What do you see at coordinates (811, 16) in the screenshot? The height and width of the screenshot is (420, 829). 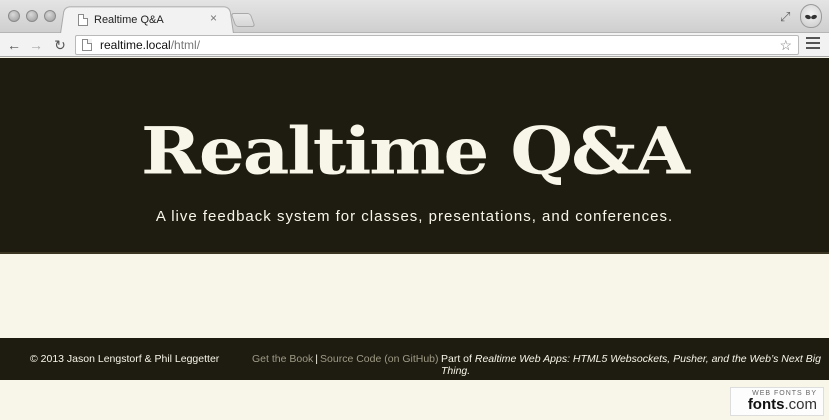 I see `profile-avatar-icon` at bounding box center [811, 16].